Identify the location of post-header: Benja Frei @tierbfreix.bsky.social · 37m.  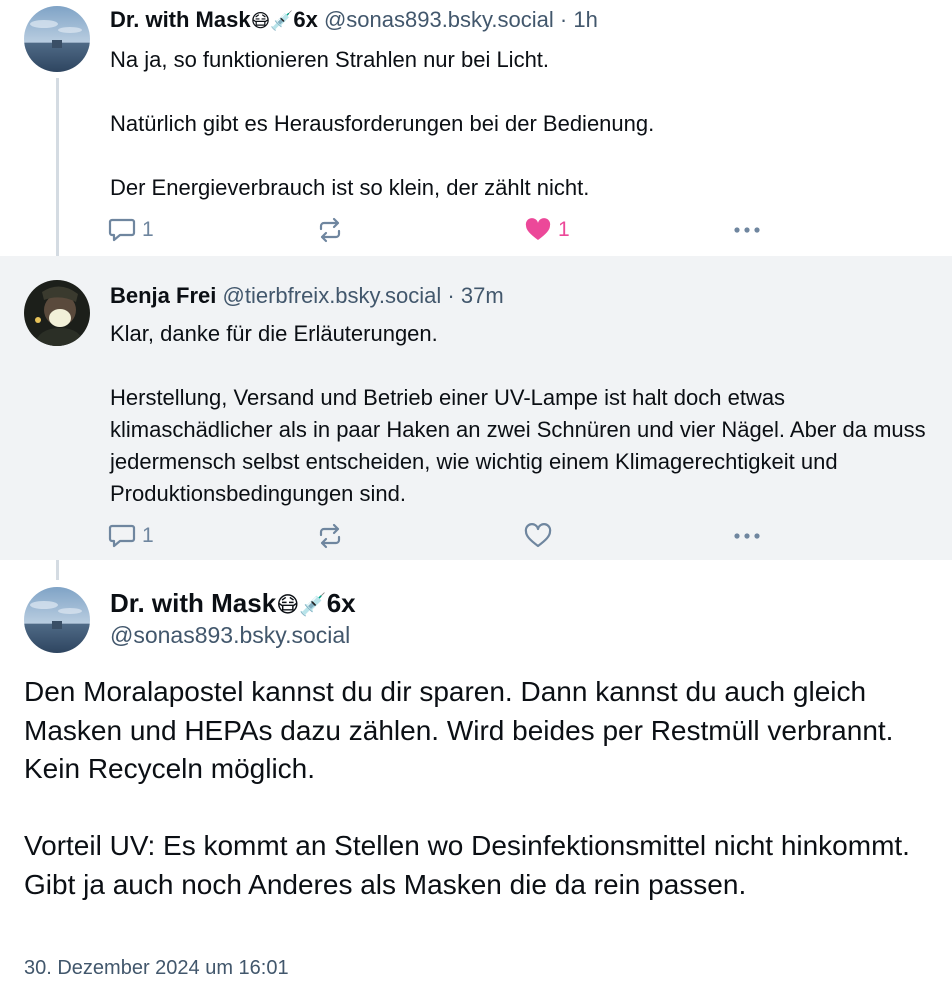
(307, 296).